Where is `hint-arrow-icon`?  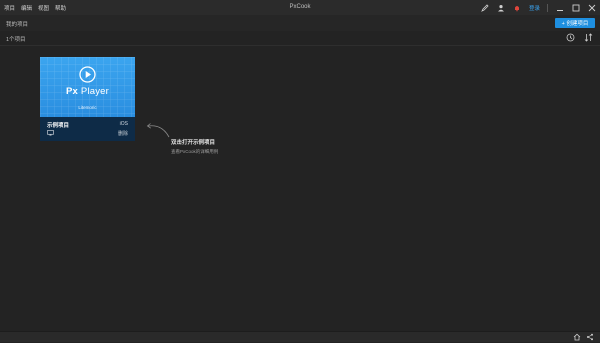 hint-arrow-icon is located at coordinates (158, 130).